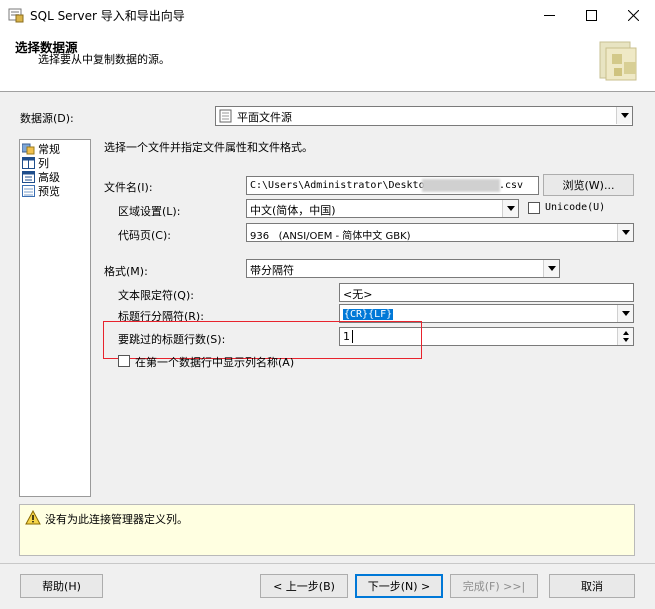 This screenshot has height=609, width=655. What do you see at coordinates (486, 292) in the screenshot?
I see `text-qualifier-input: <无>` at bounding box center [486, 292].